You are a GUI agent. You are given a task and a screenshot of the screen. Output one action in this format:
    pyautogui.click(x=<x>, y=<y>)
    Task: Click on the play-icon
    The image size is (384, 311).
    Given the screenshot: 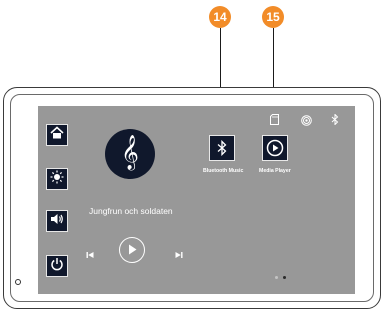 What is the action you would take?
    pyautogui.click(x=133, y=249)
    